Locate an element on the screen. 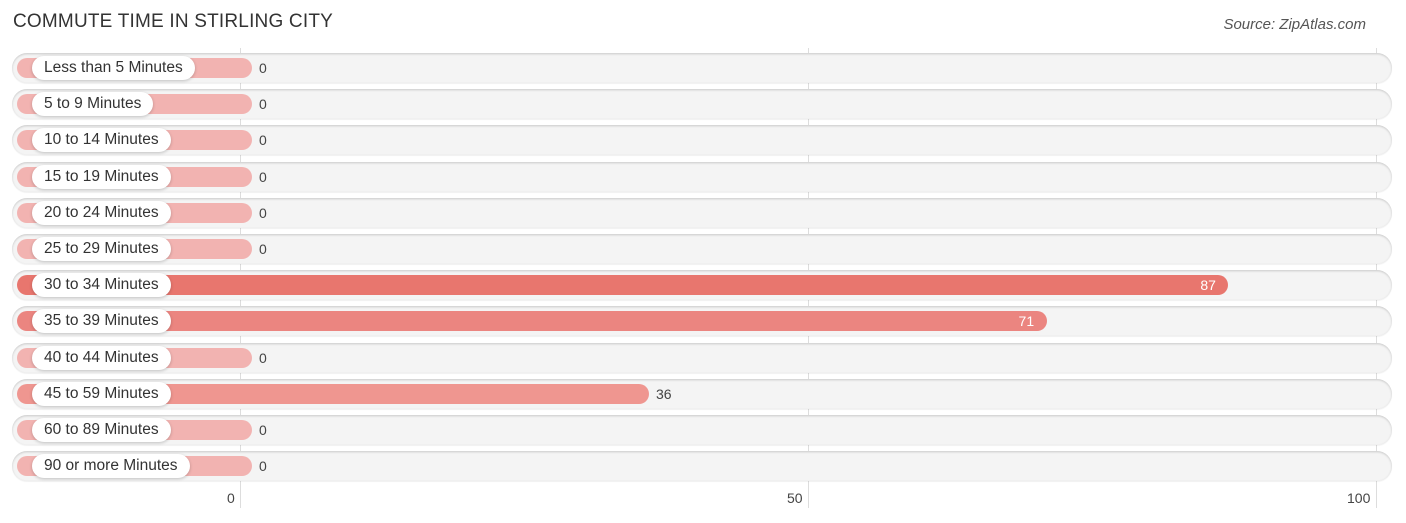 This screenshot has width=1406, height=523. value-label: 36 is located at coordinates (663, 393).